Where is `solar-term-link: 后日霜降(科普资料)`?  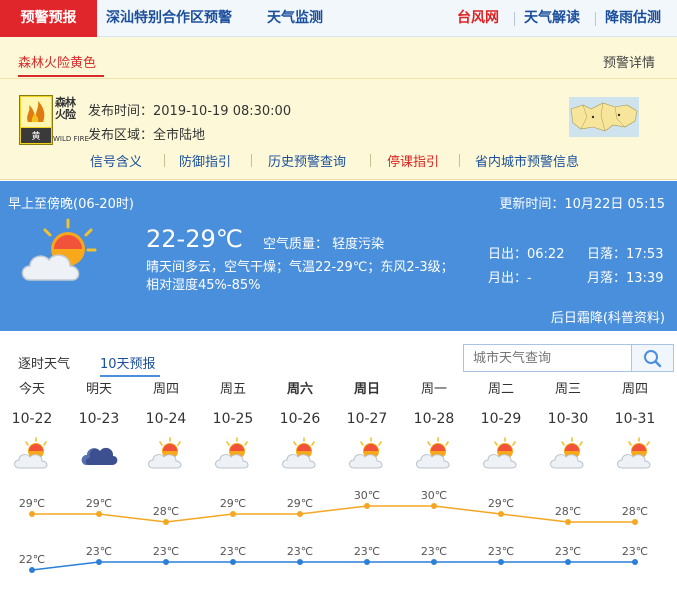 solar-term-link: 后日霜降(科普资料) is located at coordinates (608, 316).